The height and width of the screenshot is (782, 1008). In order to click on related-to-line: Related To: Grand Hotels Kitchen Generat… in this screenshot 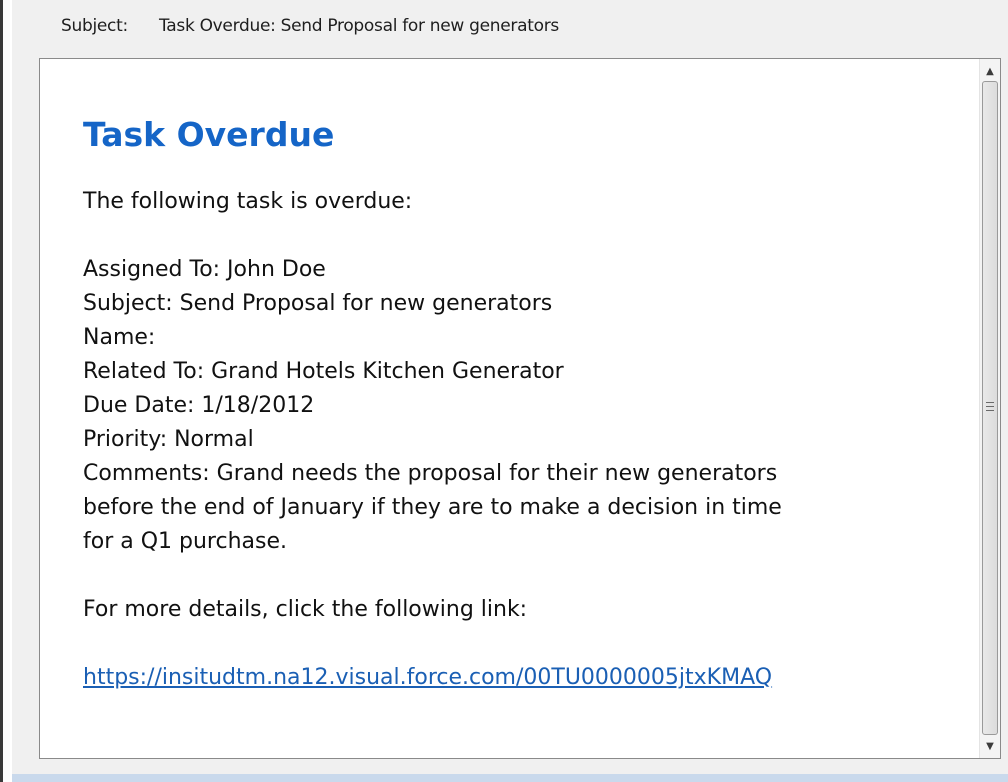, I will do `click(323, 371)`.